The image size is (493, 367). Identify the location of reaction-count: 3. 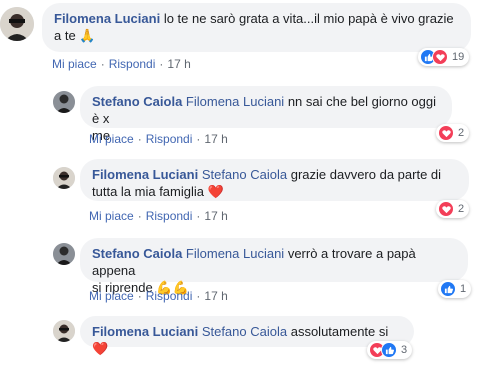
(404, 350).